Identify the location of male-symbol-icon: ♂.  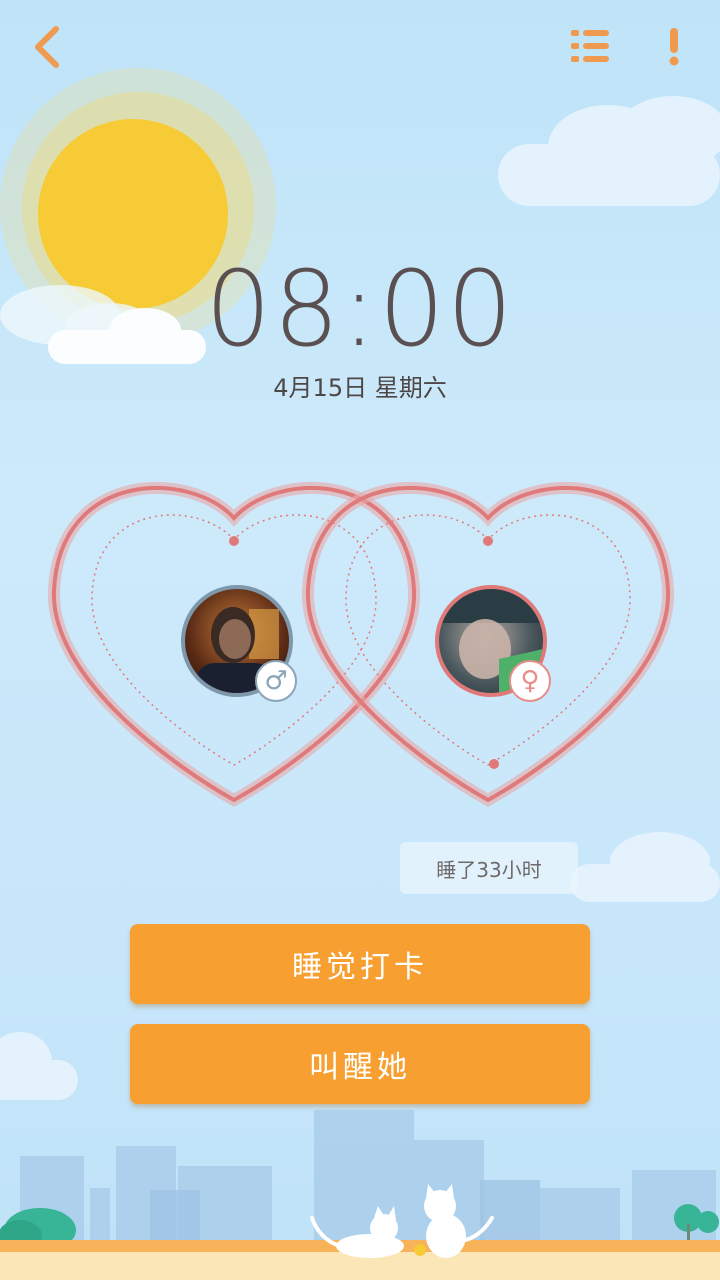
(276, 681).